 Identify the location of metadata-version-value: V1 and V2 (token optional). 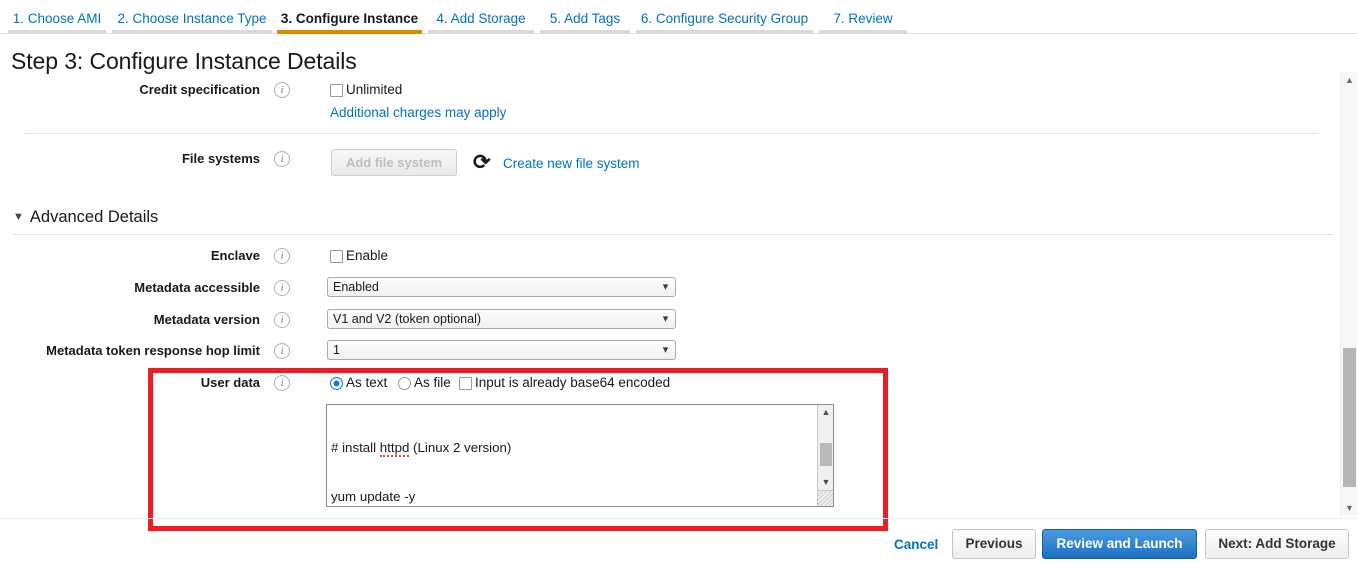
(407, 319).